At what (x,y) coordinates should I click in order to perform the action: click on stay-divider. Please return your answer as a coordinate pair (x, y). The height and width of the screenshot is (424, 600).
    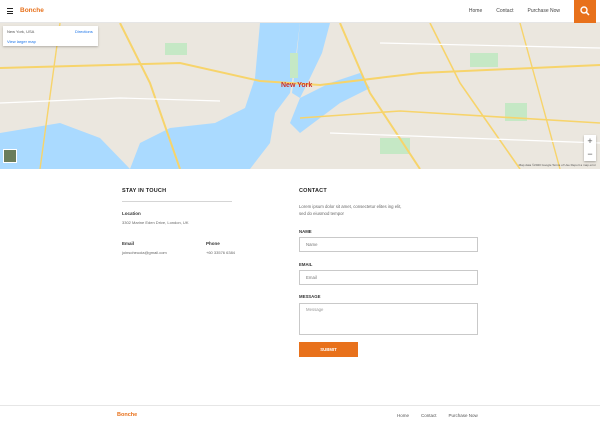
    Looking at the image, I should click on (177, 201).